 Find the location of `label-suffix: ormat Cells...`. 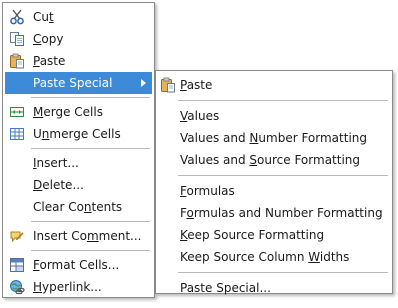

label-suffix: ormat Cells... is located at coordinates (79, 265).